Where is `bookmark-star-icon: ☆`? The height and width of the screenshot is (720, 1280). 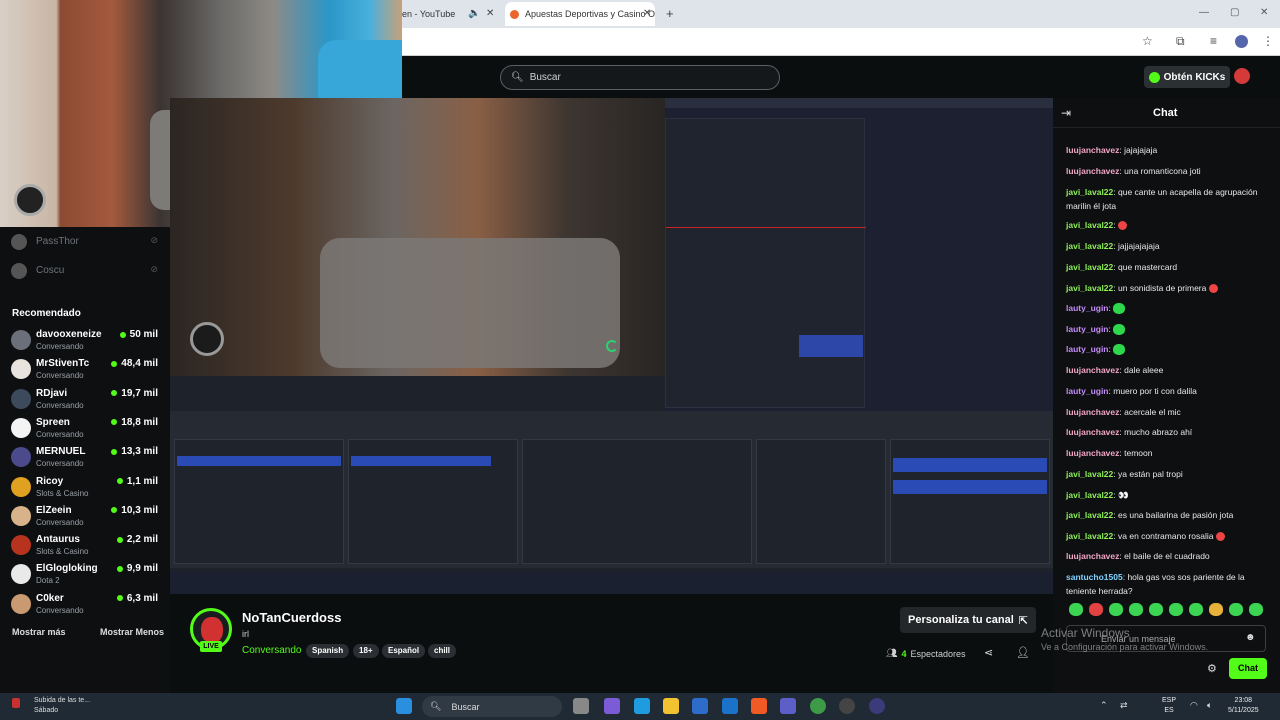
bookmark-star-icon: ☆ is located at coordinates (1147, 41).